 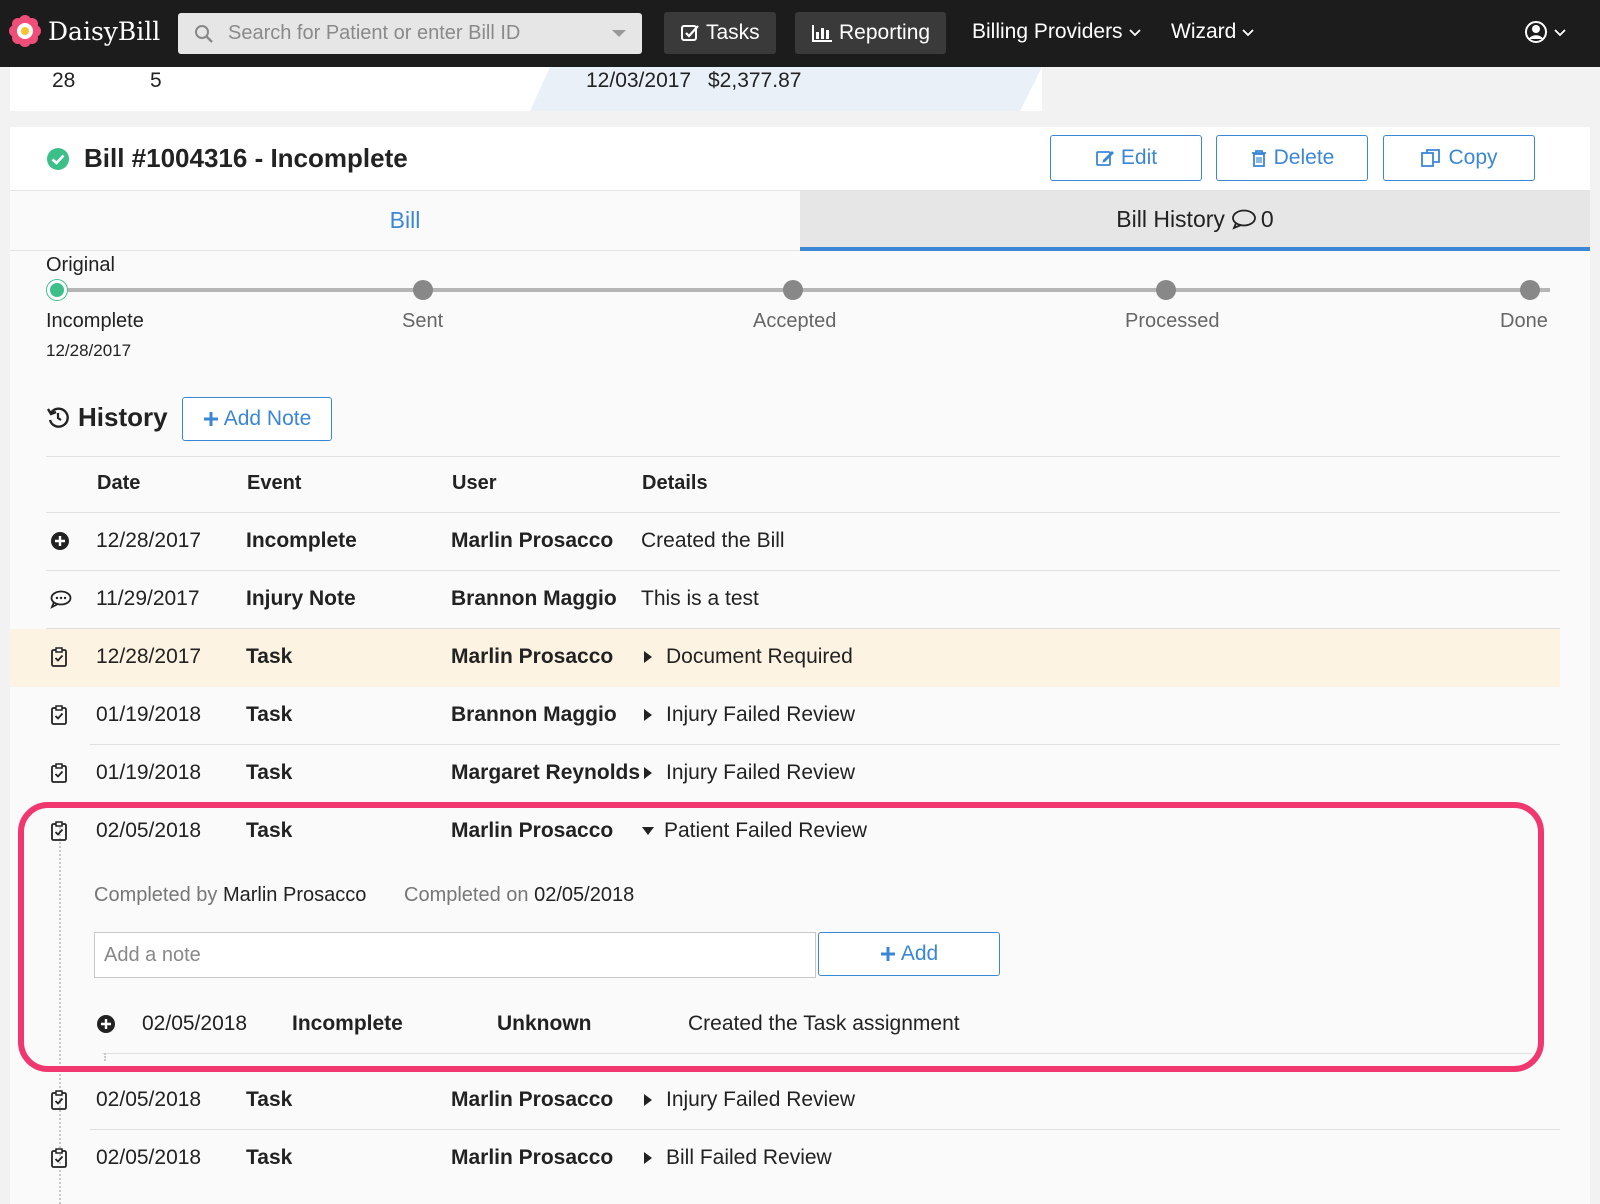 What do you see at coordinates (546, 772) in the screenshot?
I see `row-user: Margaret Reynolds` at bounding box center [546, 772].